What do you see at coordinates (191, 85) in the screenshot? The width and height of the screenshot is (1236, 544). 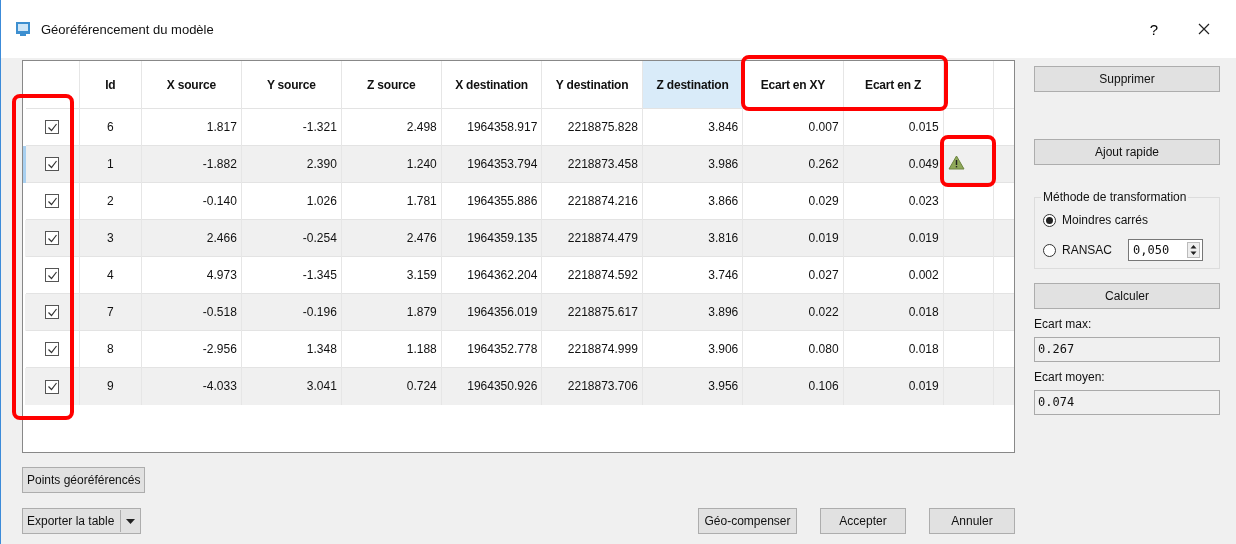 I see `column-header: X source` at bounding box center [191, 85].